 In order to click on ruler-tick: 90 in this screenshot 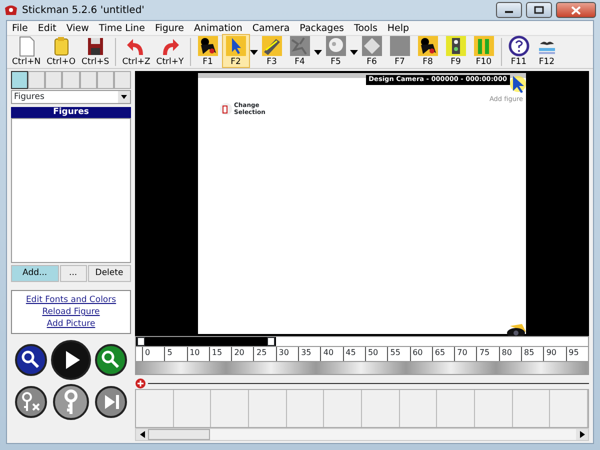, I will do `click(554, 354)`.